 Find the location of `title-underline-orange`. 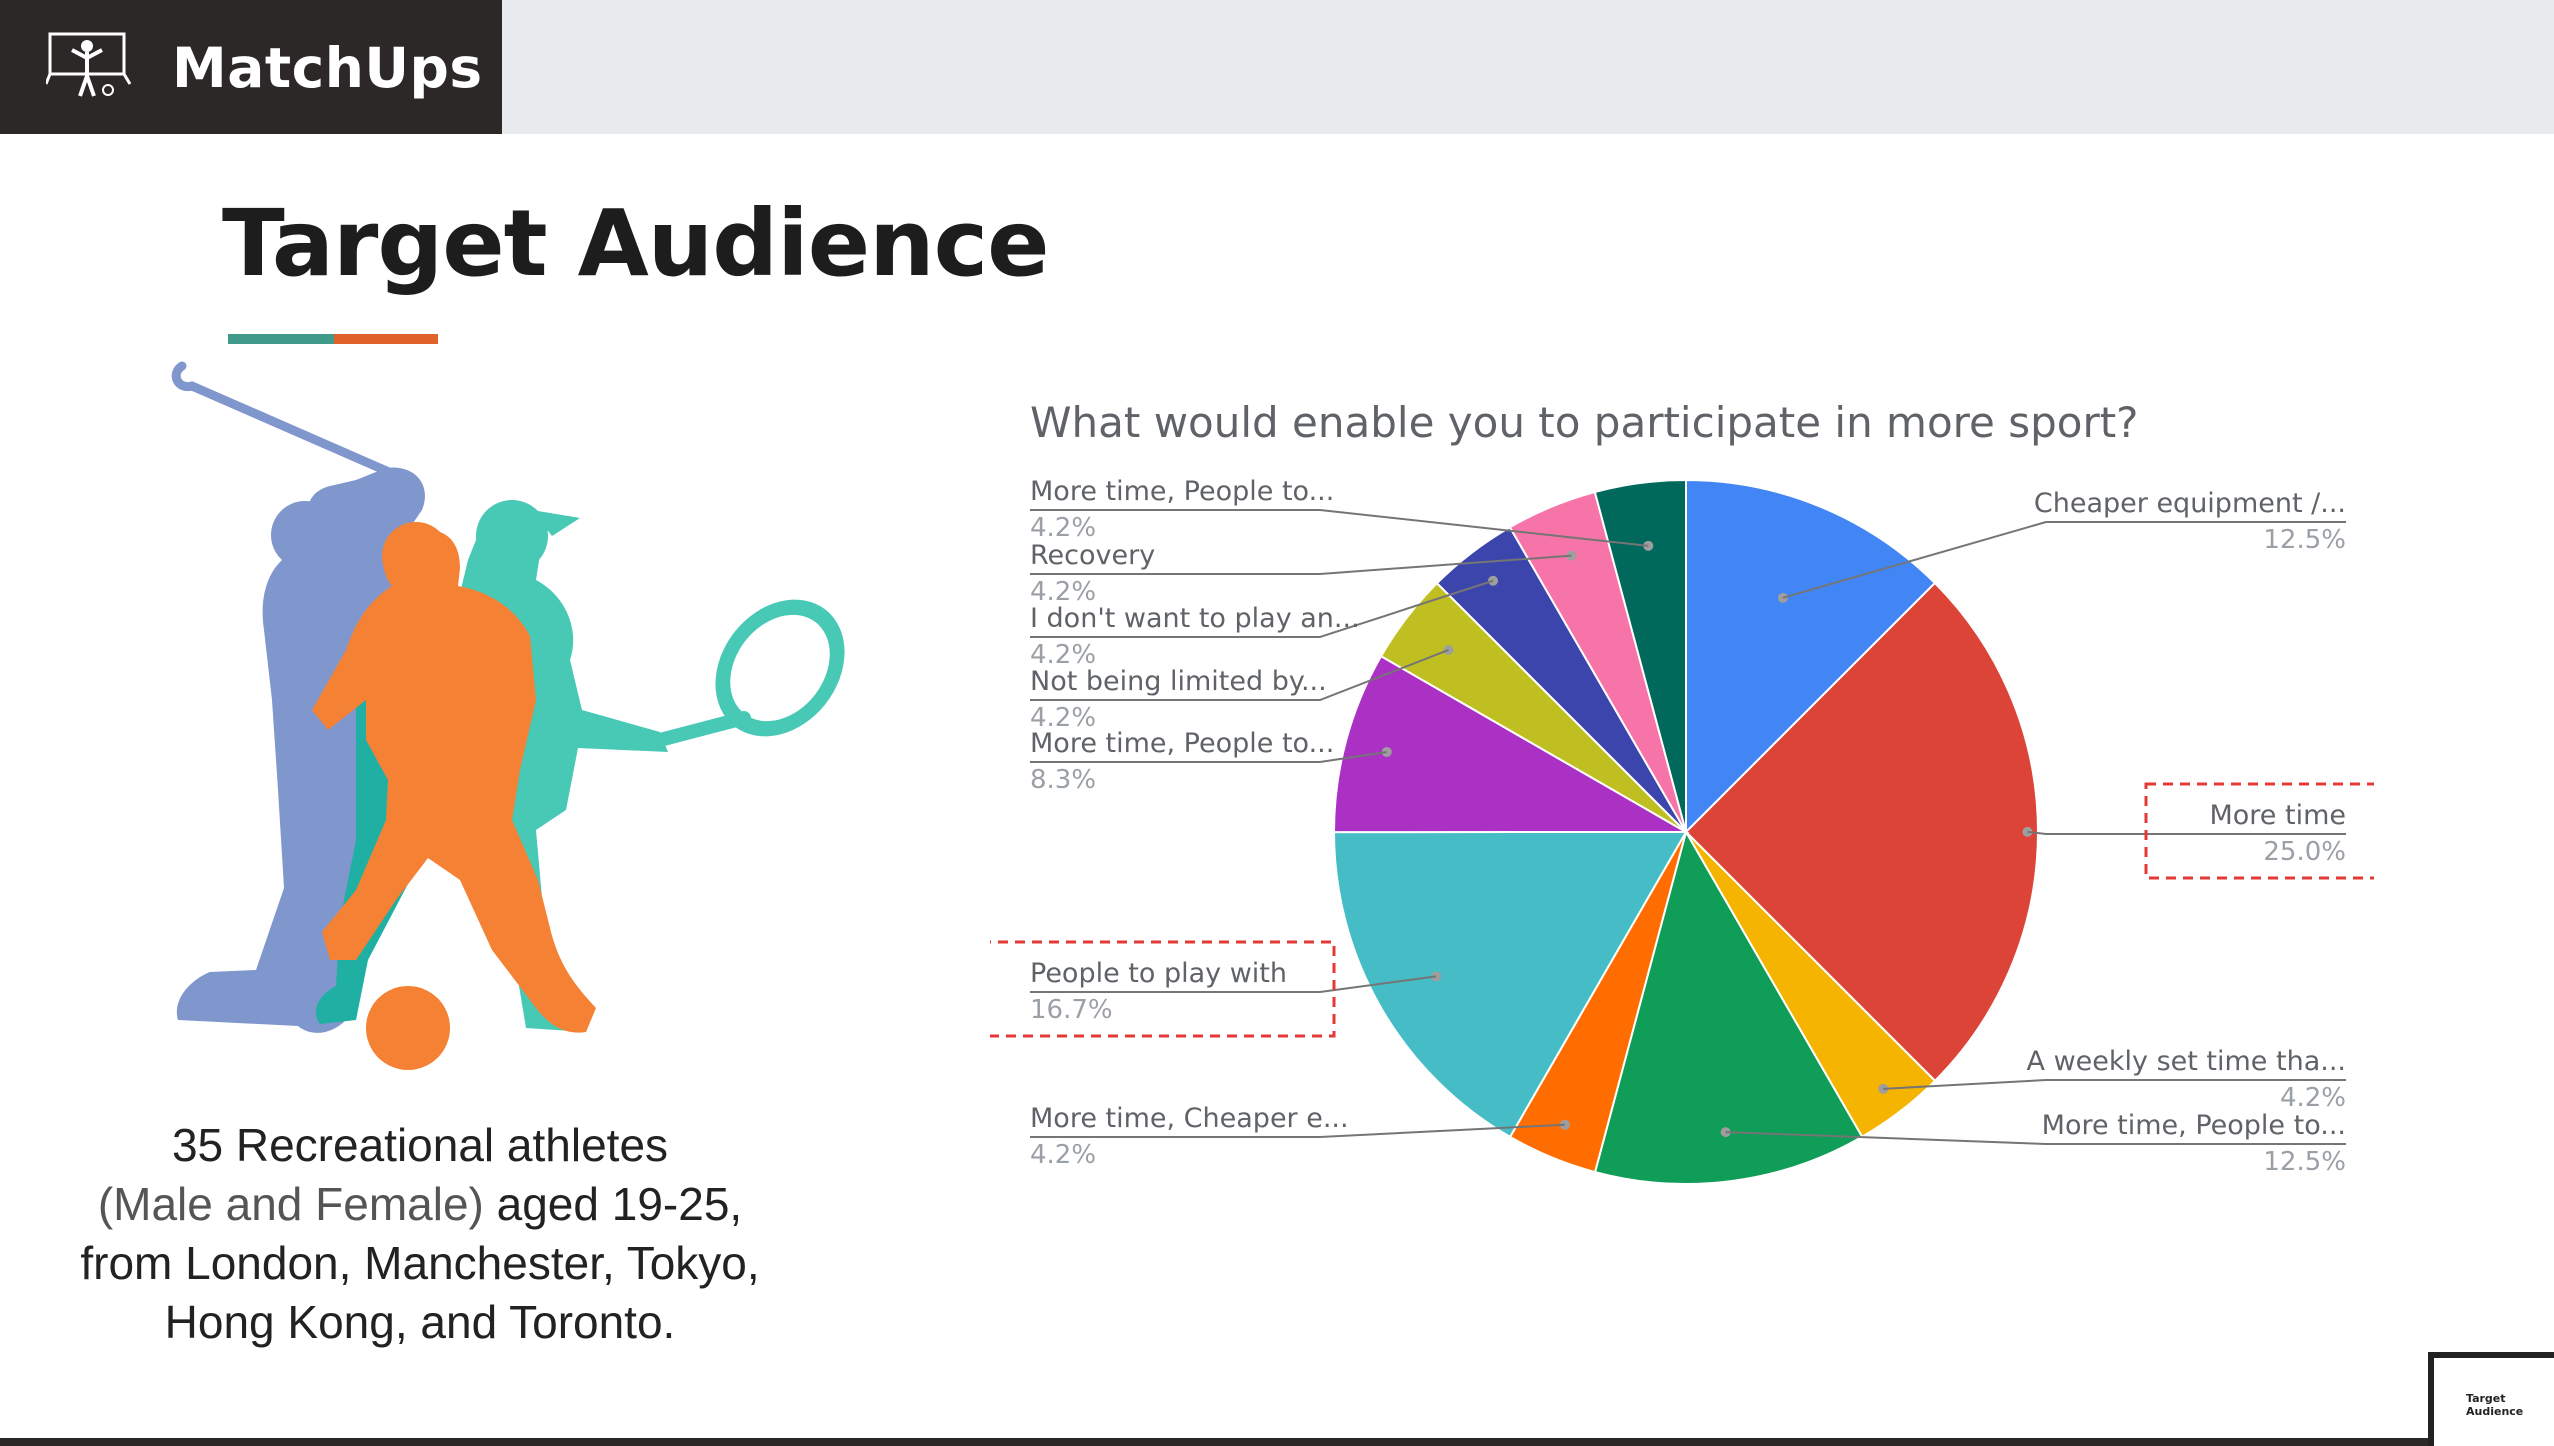

title-underline-orange is located at coordinates (386, 339).